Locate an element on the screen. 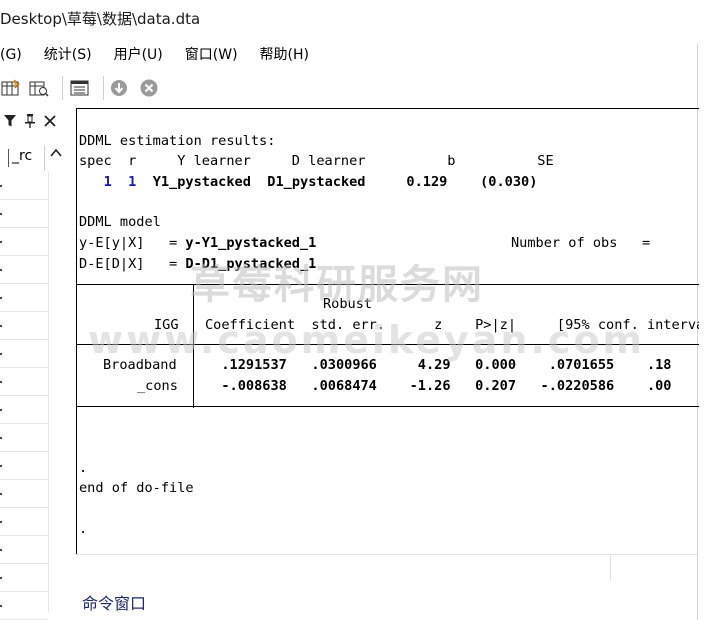  model-label: DDML model is located at coordinates (120, 222).